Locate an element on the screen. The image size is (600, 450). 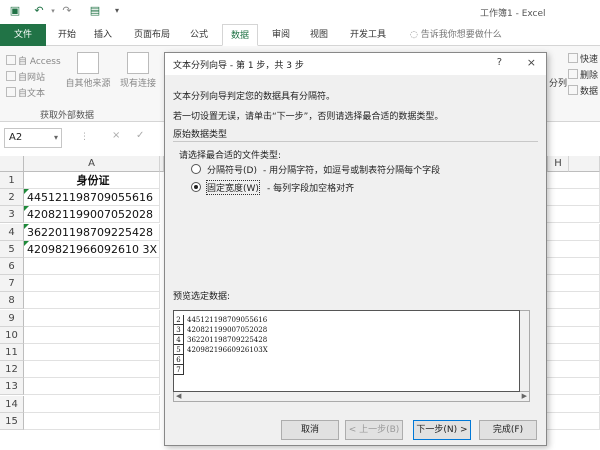
table-cell: 4209821966092610 3X is located at coordinates (92, 249).